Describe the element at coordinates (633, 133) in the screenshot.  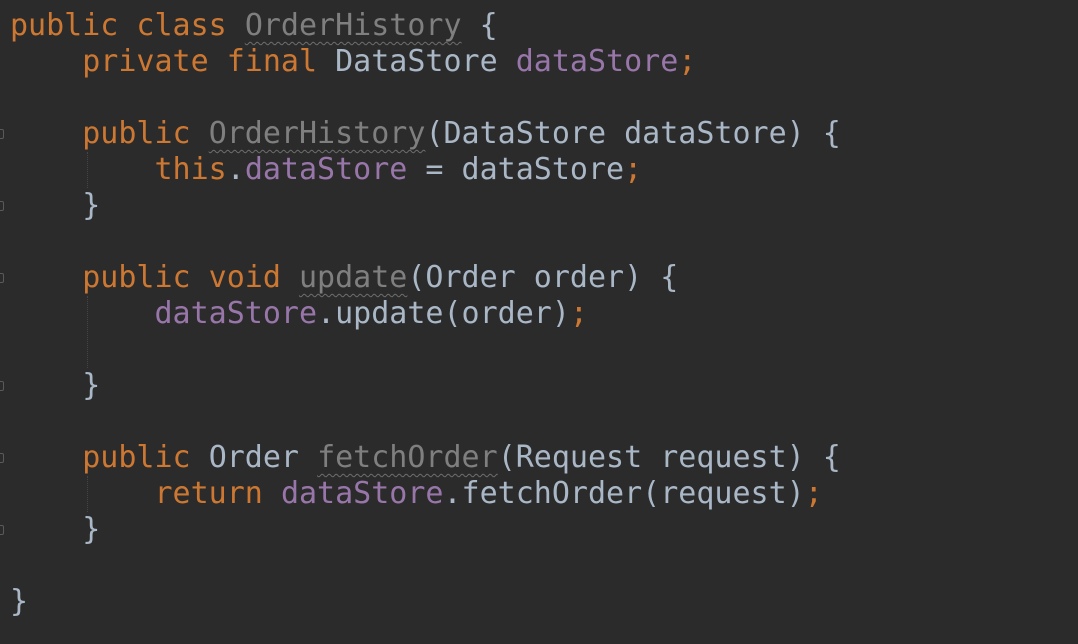
I see `code-token: (DataStore dataStore) {` at that location.